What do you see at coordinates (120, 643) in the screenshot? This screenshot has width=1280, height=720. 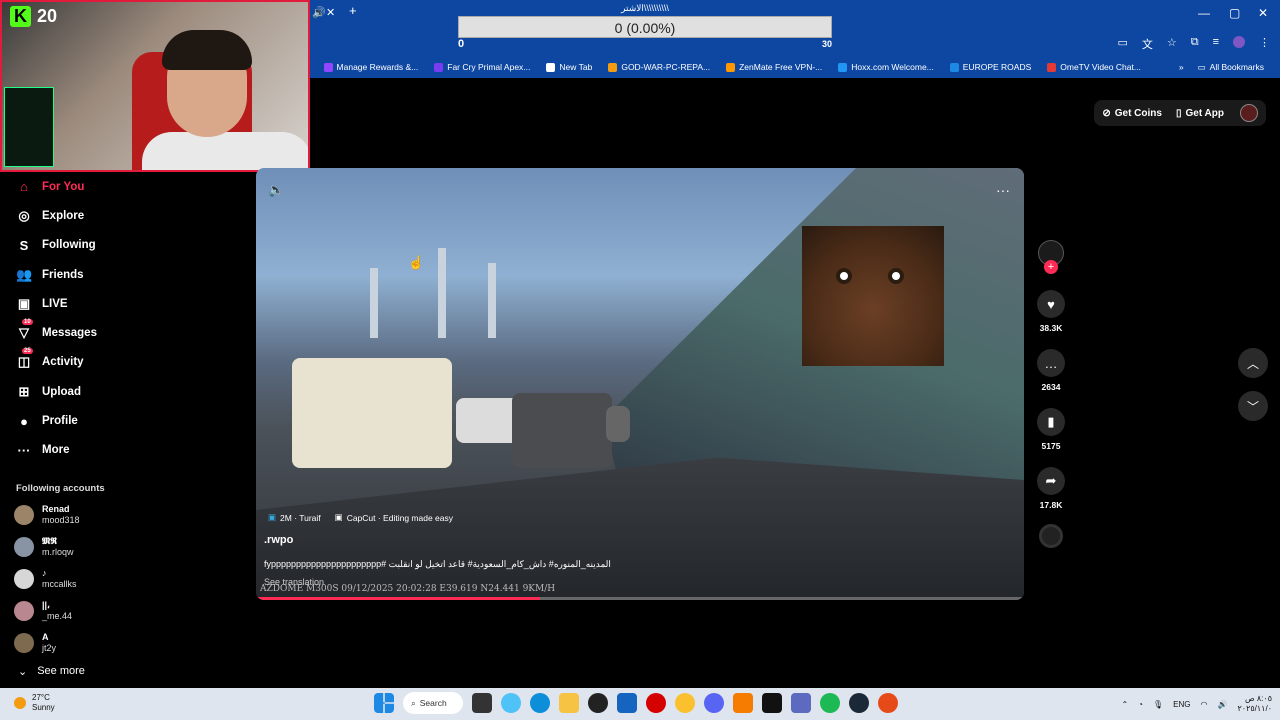 I see `following-account: Ajt2y` at bounding box center [120, 643].